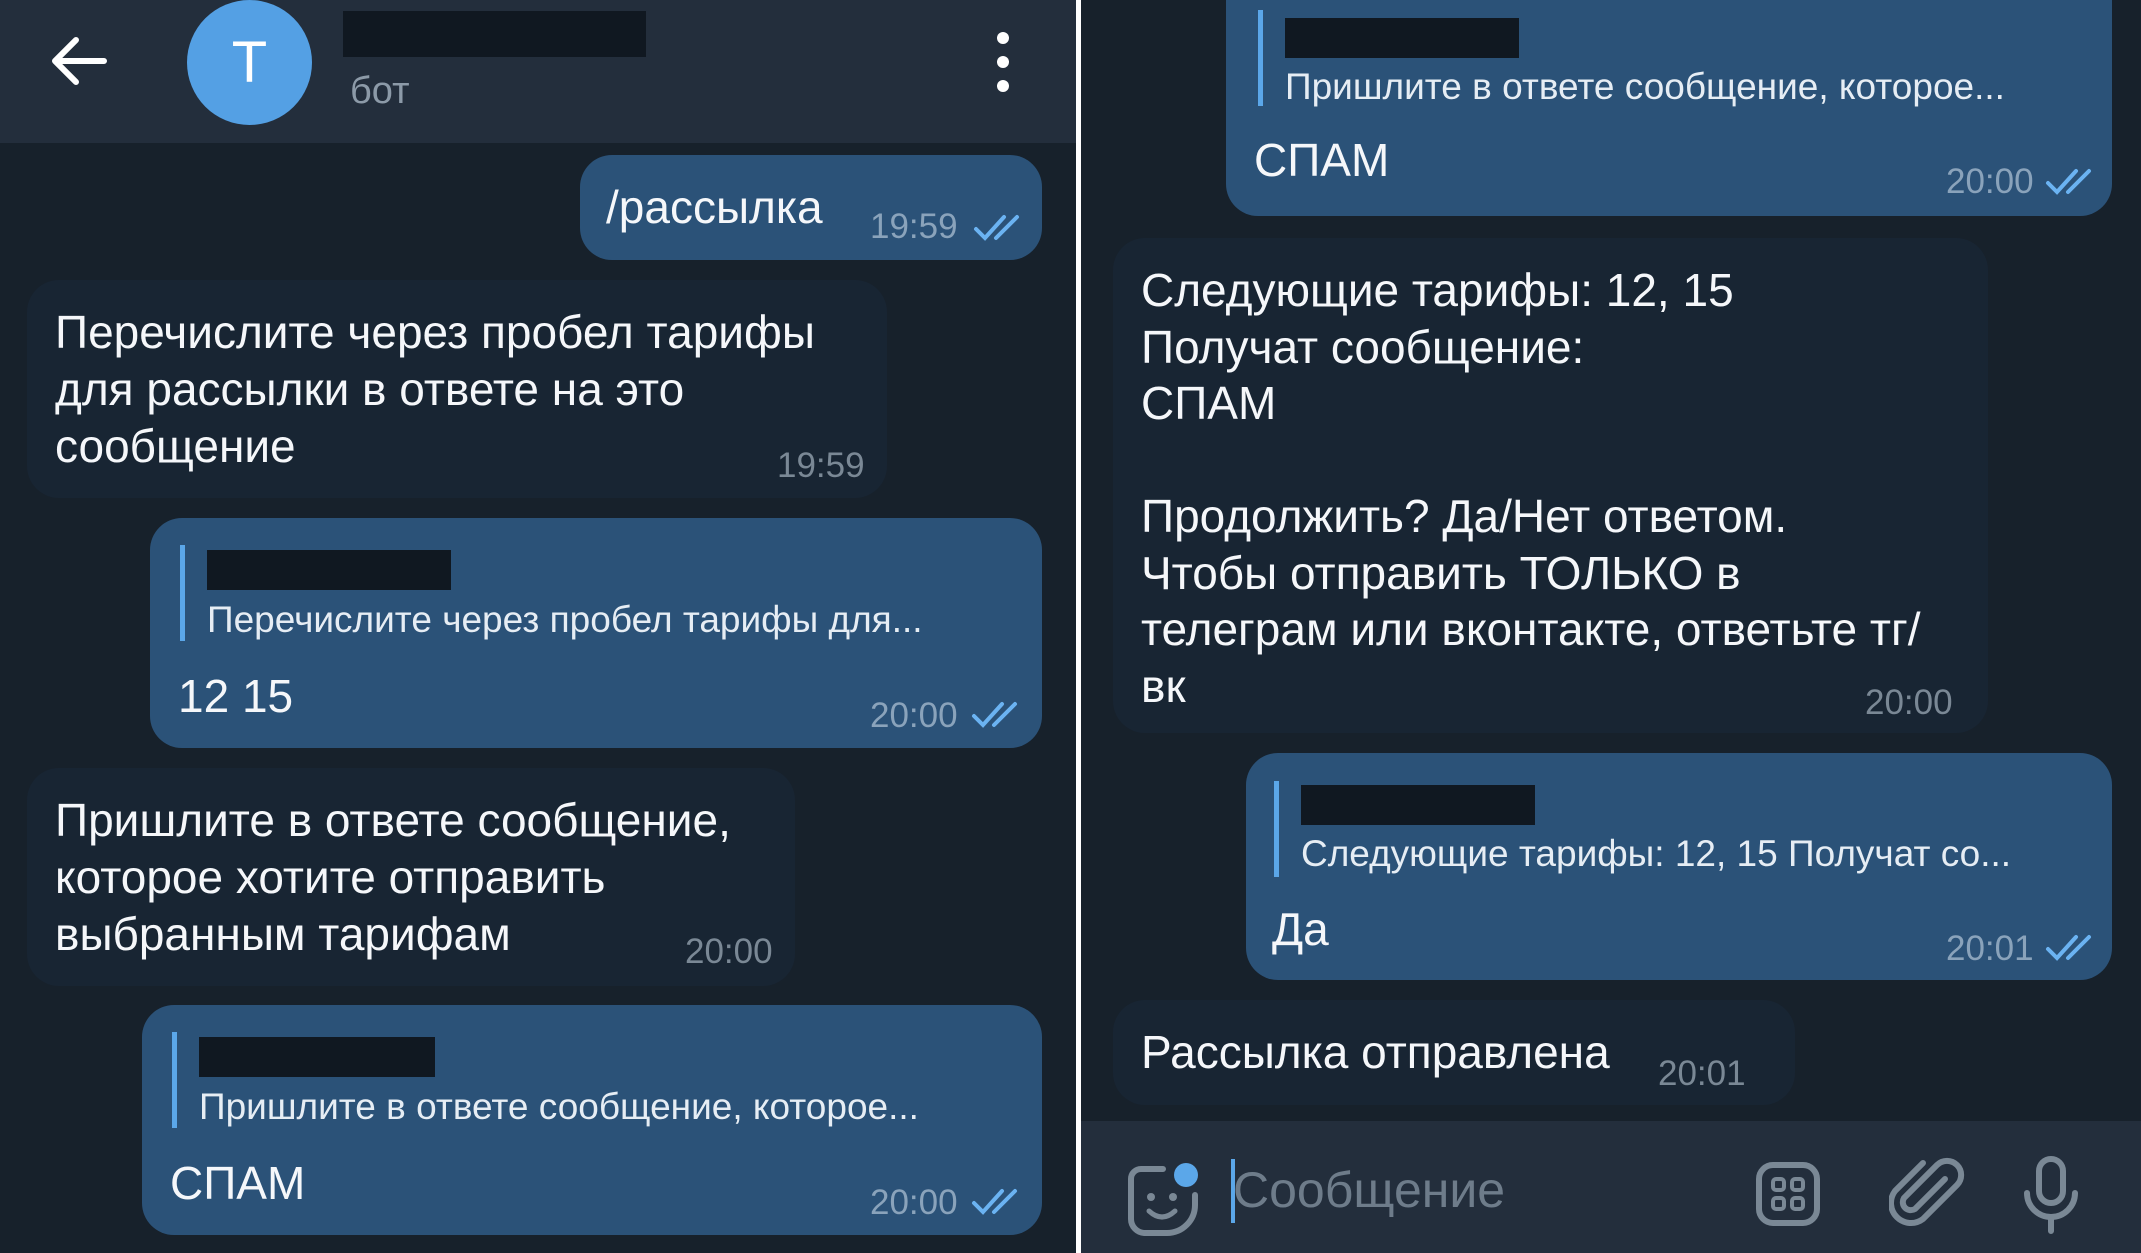 Image resolution: width=2141 pixels, height=1253 pixels. Describe the element at coordinates (714, 207) in the screenshot. I see `message-text: /рассылка` at that location.